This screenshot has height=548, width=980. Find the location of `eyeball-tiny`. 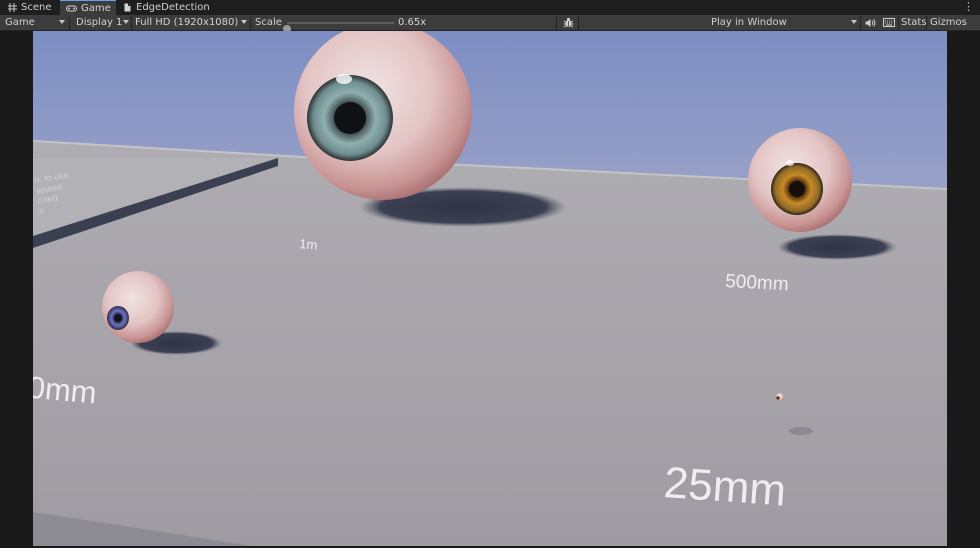

eyeball-tiny is located at coordinates (780, 397).